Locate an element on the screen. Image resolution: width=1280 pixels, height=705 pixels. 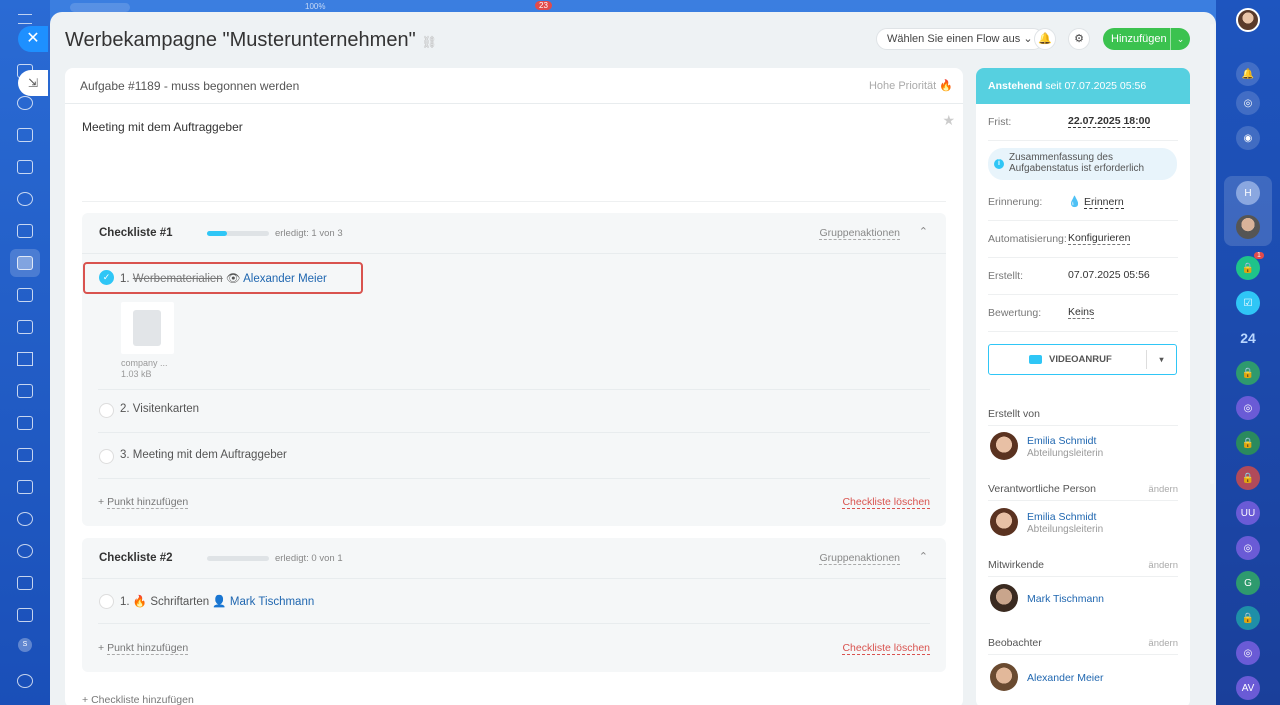
scrollbar is located at coordinates (1212, 254).